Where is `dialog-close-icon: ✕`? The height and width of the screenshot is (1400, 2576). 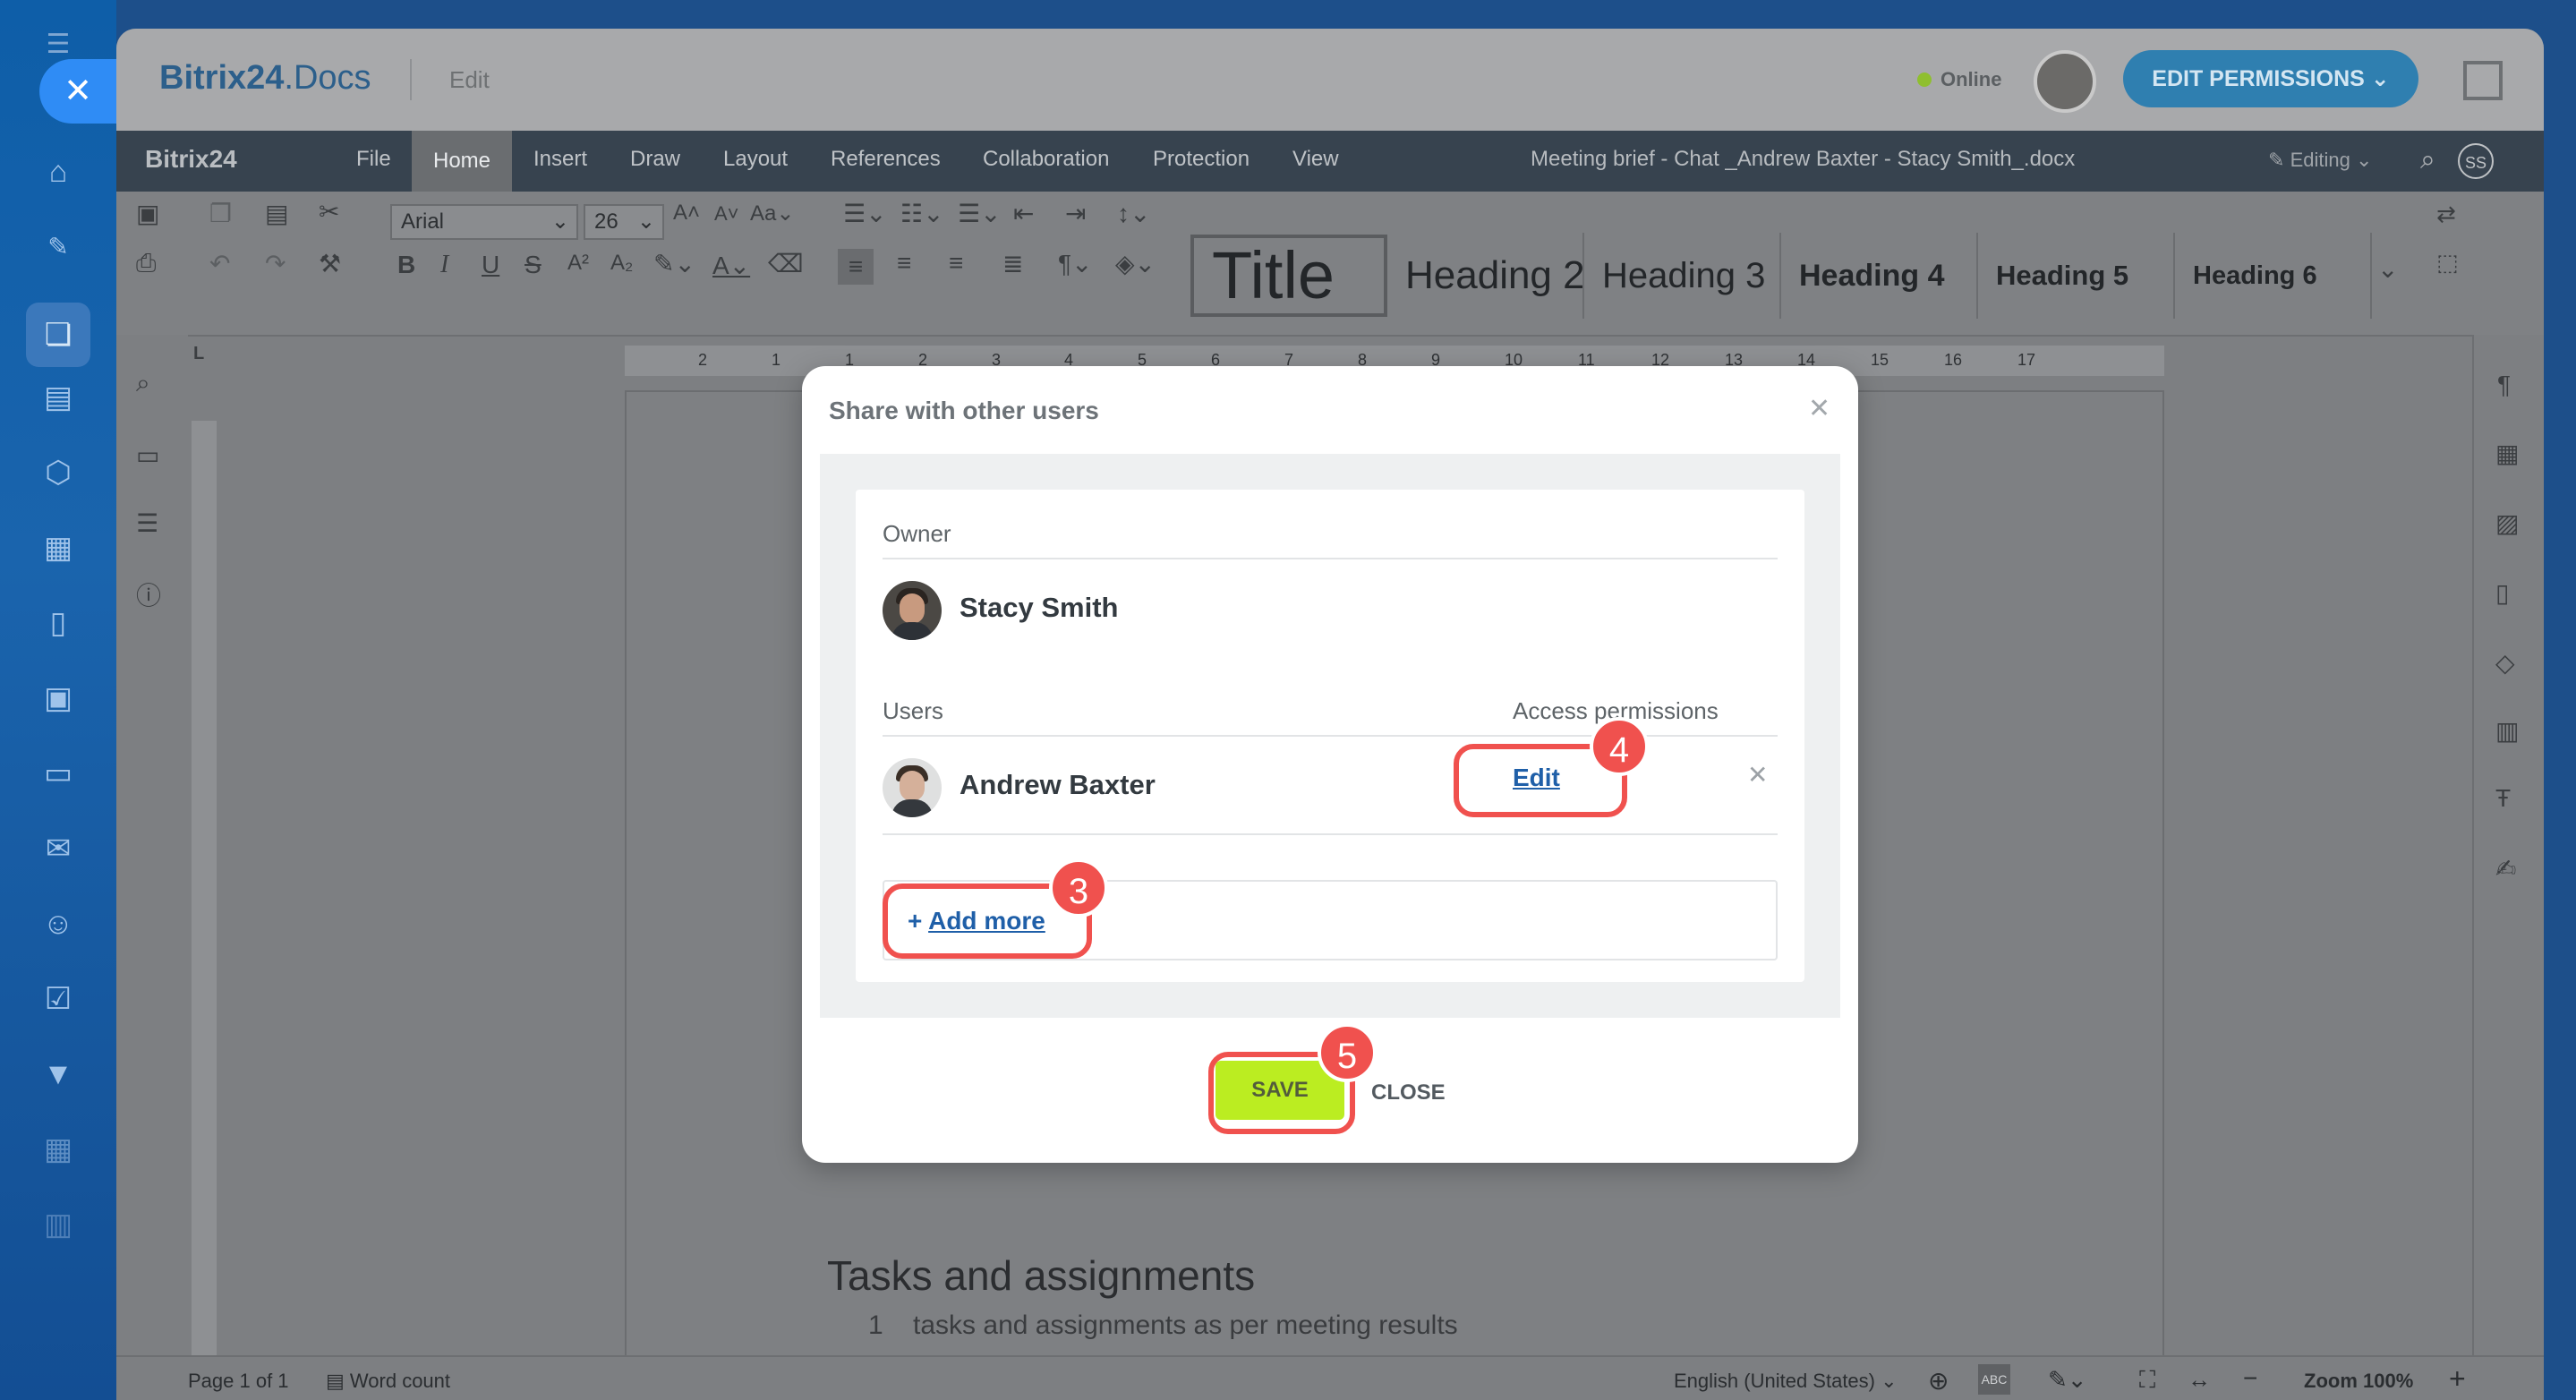
dialog-close-icon: ✕ is located at coordinates (1819, 408).